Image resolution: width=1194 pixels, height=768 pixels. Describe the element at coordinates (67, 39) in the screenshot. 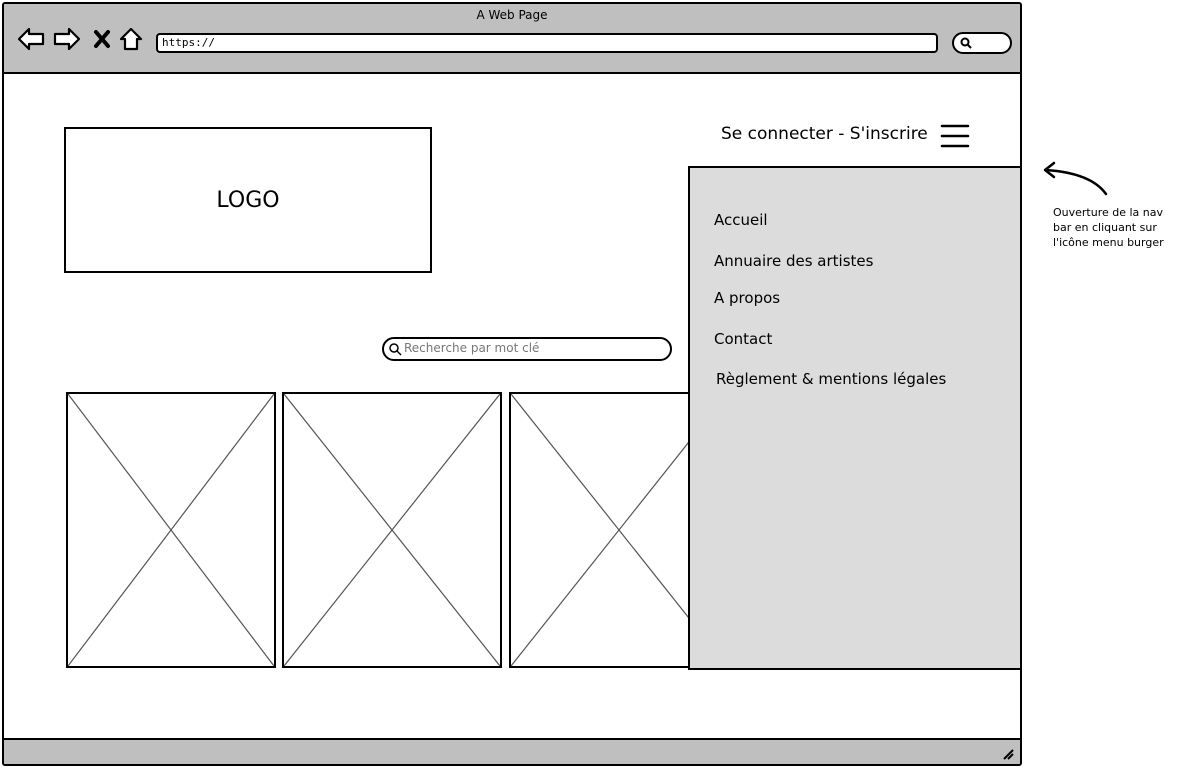

I see `forward-arrow-icon` at that location.